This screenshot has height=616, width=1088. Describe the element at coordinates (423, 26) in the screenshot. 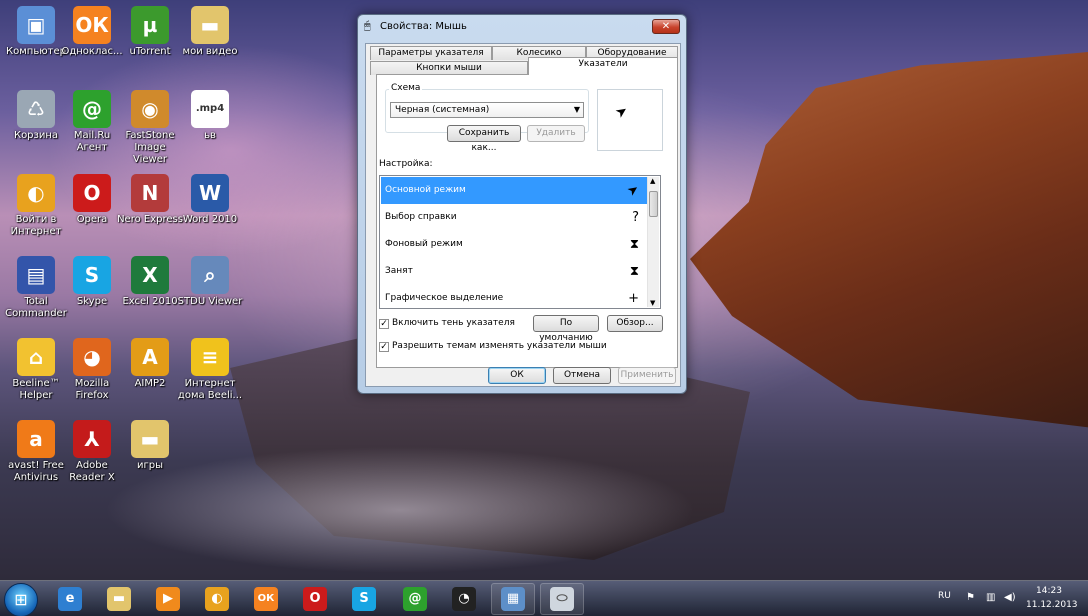

I see `dialog-title: Свойства: Мышь` at that location.